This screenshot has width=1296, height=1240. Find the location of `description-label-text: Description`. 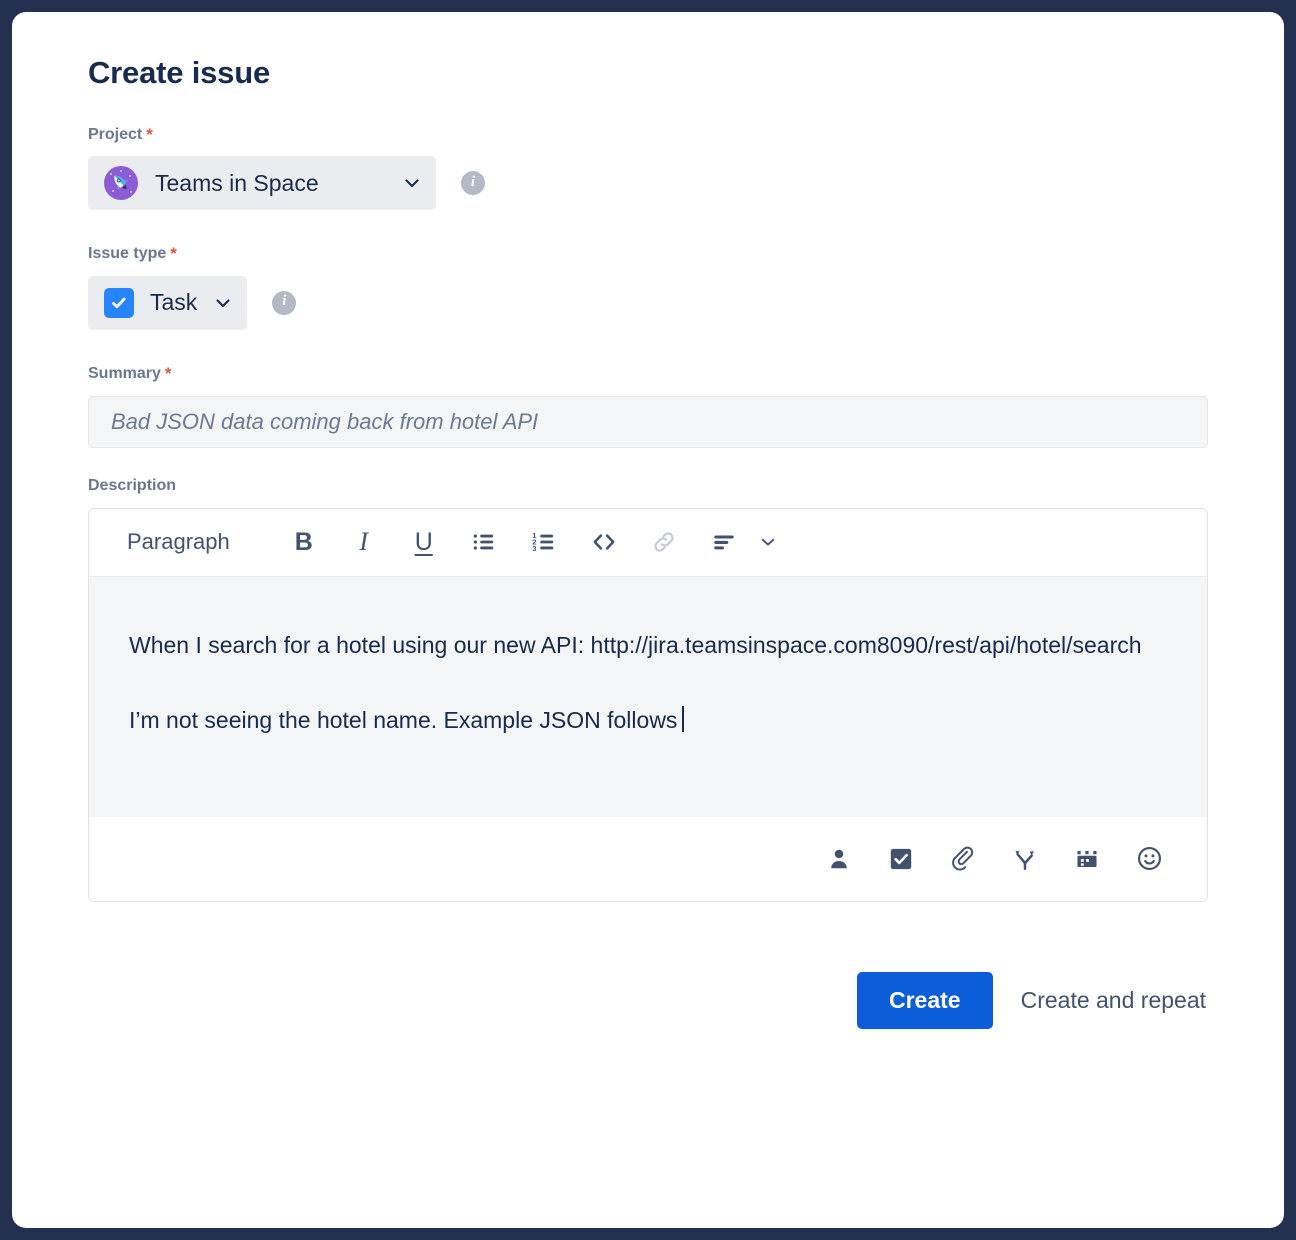

description-label-text: Description is located at coordinates (132, 485).